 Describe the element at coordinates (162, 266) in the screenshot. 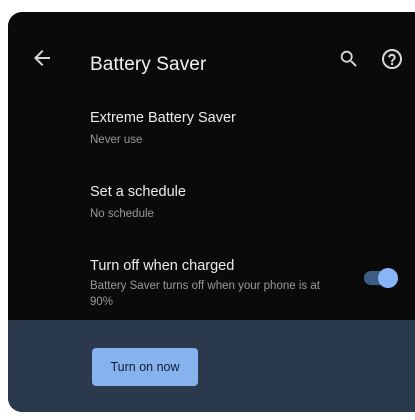

I see `pref-title: Turn off when charged` at that location.